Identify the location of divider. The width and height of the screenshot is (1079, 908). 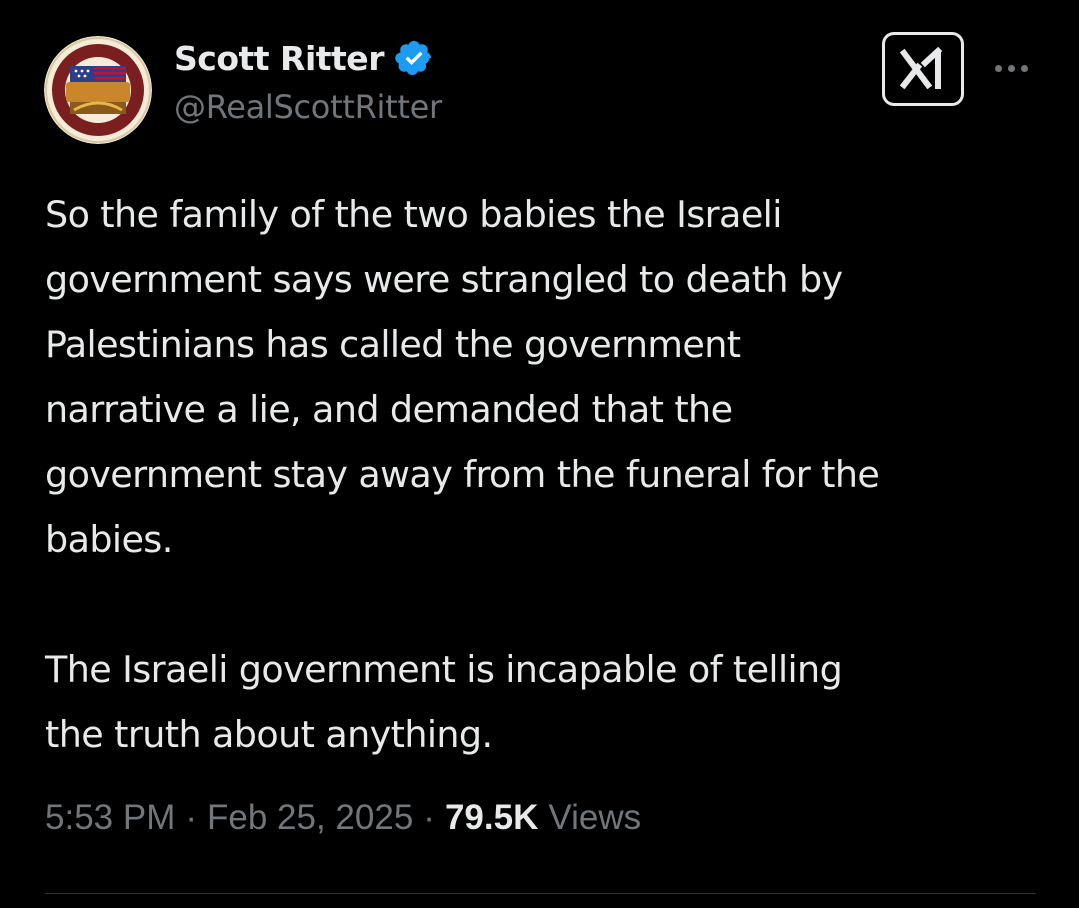
(540, 893).